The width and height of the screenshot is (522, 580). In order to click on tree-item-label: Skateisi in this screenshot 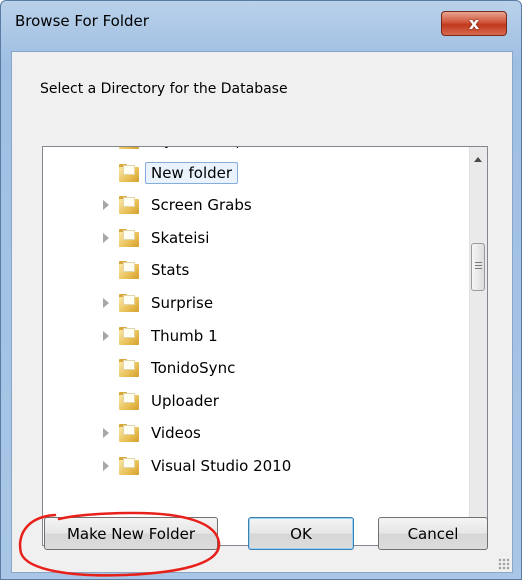, I will do `click(180, 237)`.